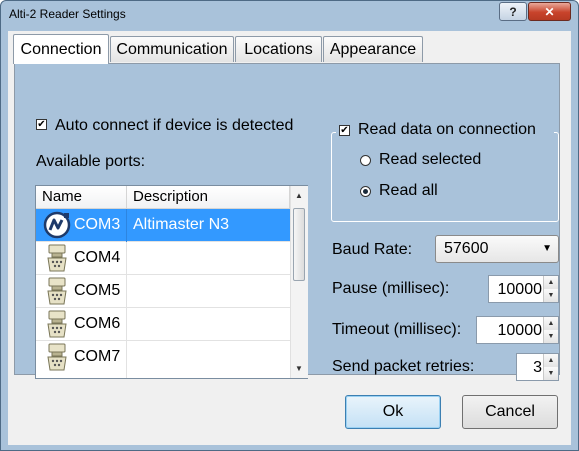 The height and width of the screenshot is (451, 579). What do you see at coordinates (551, 324) in the screenshot?
I see `timeout-increment-icon: ▲` at bounding box center [551, 324].